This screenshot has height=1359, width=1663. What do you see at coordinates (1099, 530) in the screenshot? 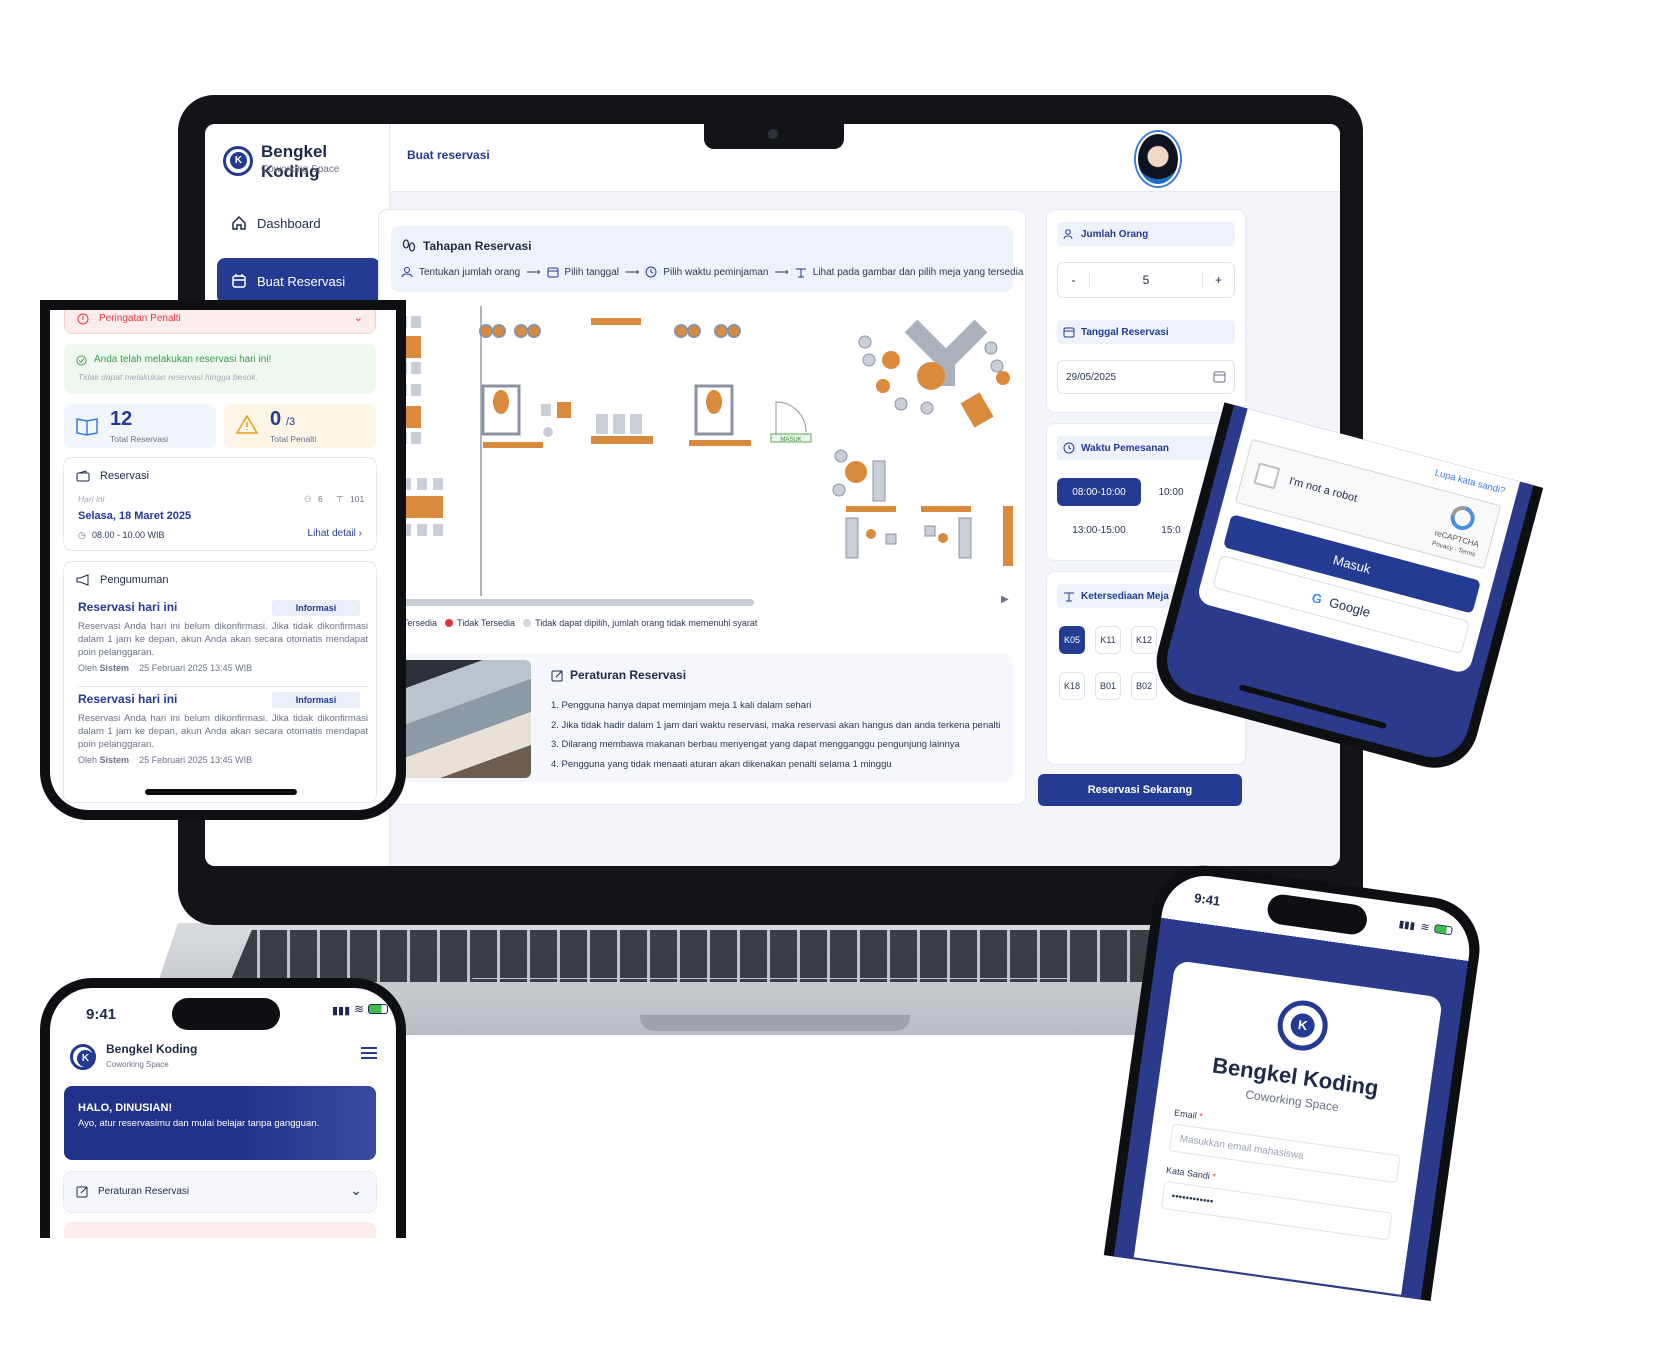
I see `time-slot-1300: 13:00-15:00` at bounding box center [1099, 530].